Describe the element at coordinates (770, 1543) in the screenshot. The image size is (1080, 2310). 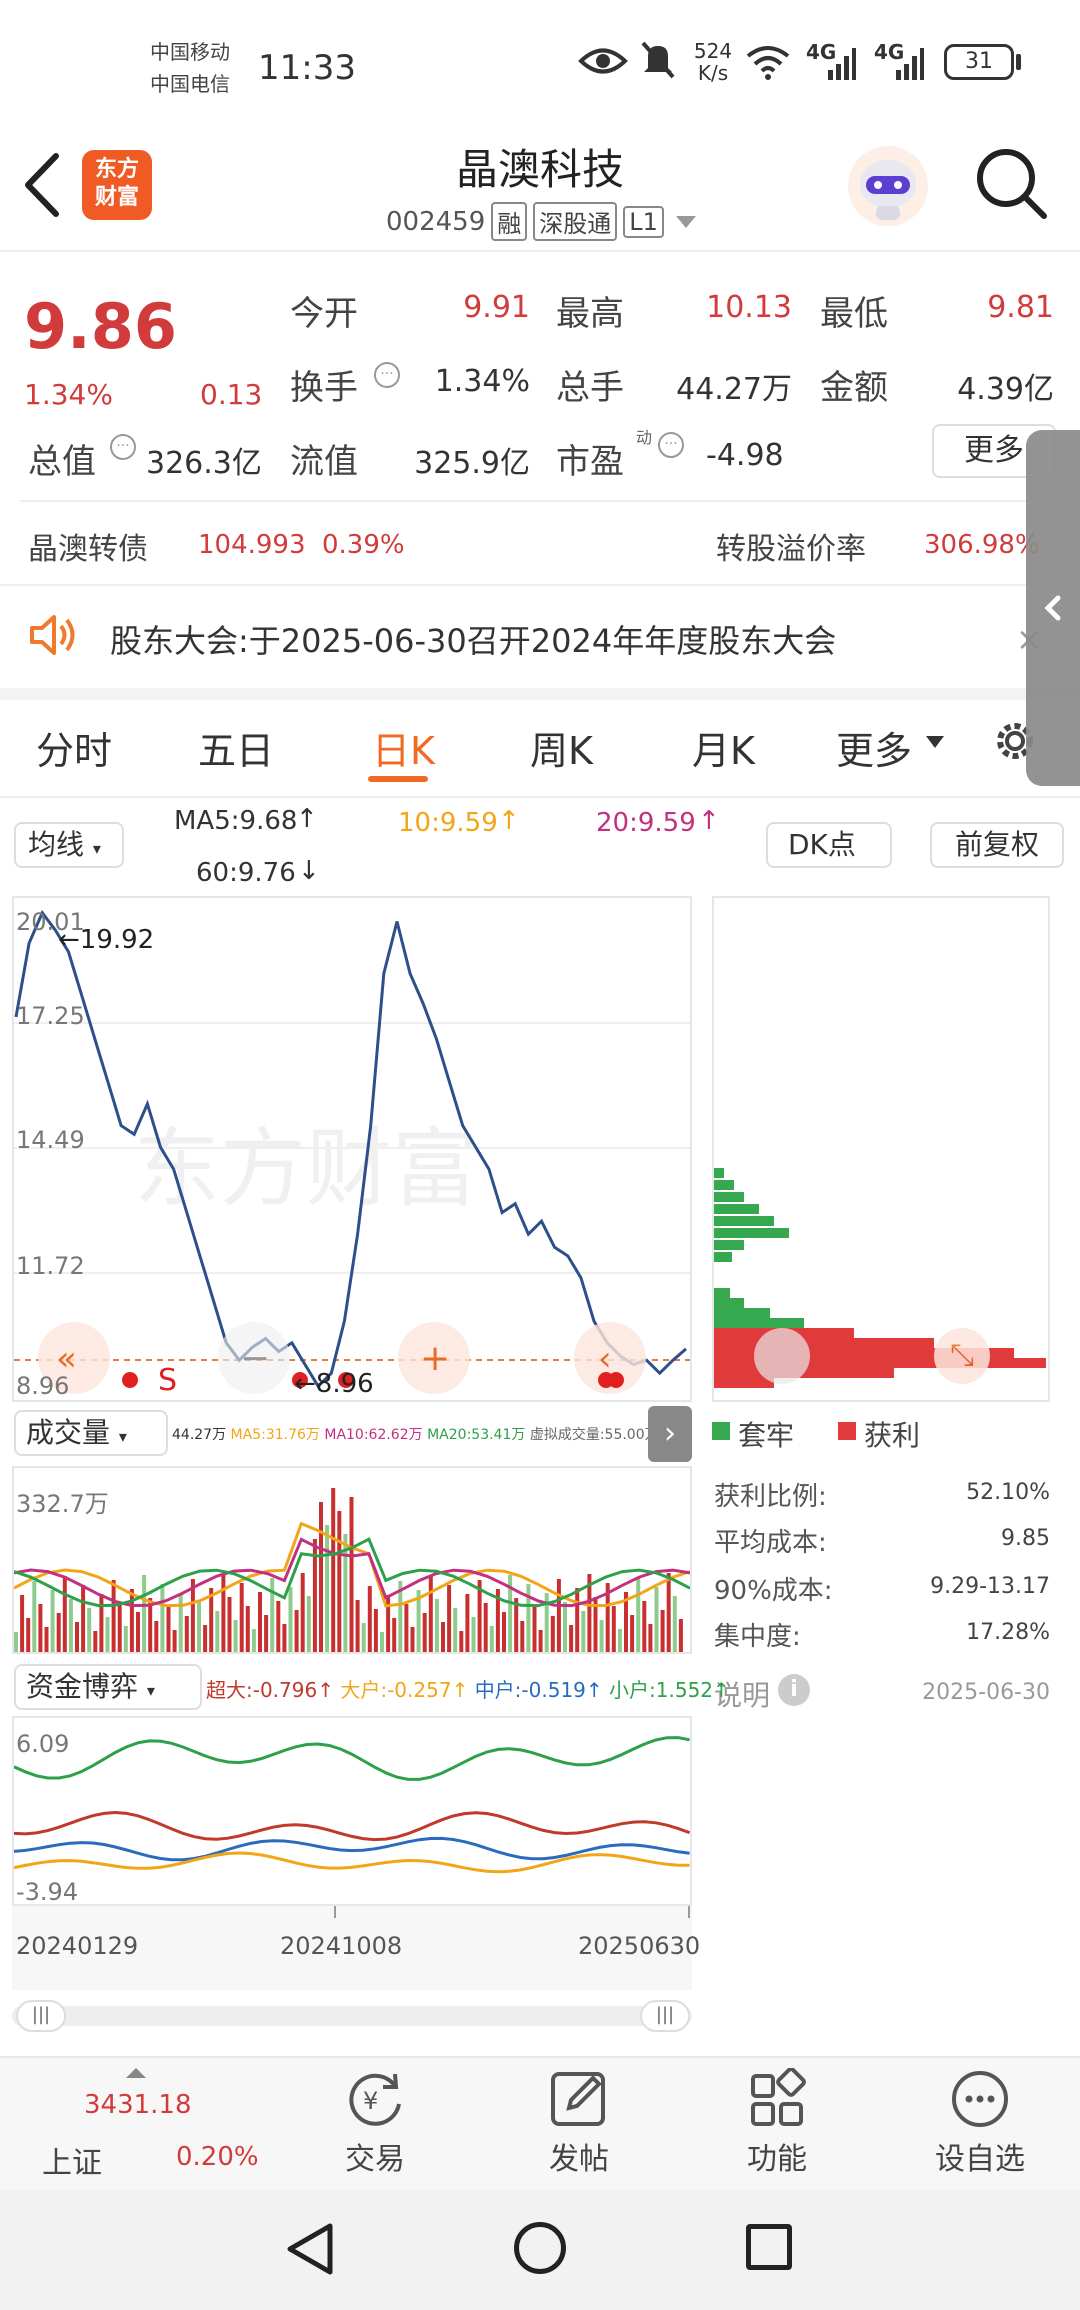
I see `chip-row-label: 平均成本:` at that location.